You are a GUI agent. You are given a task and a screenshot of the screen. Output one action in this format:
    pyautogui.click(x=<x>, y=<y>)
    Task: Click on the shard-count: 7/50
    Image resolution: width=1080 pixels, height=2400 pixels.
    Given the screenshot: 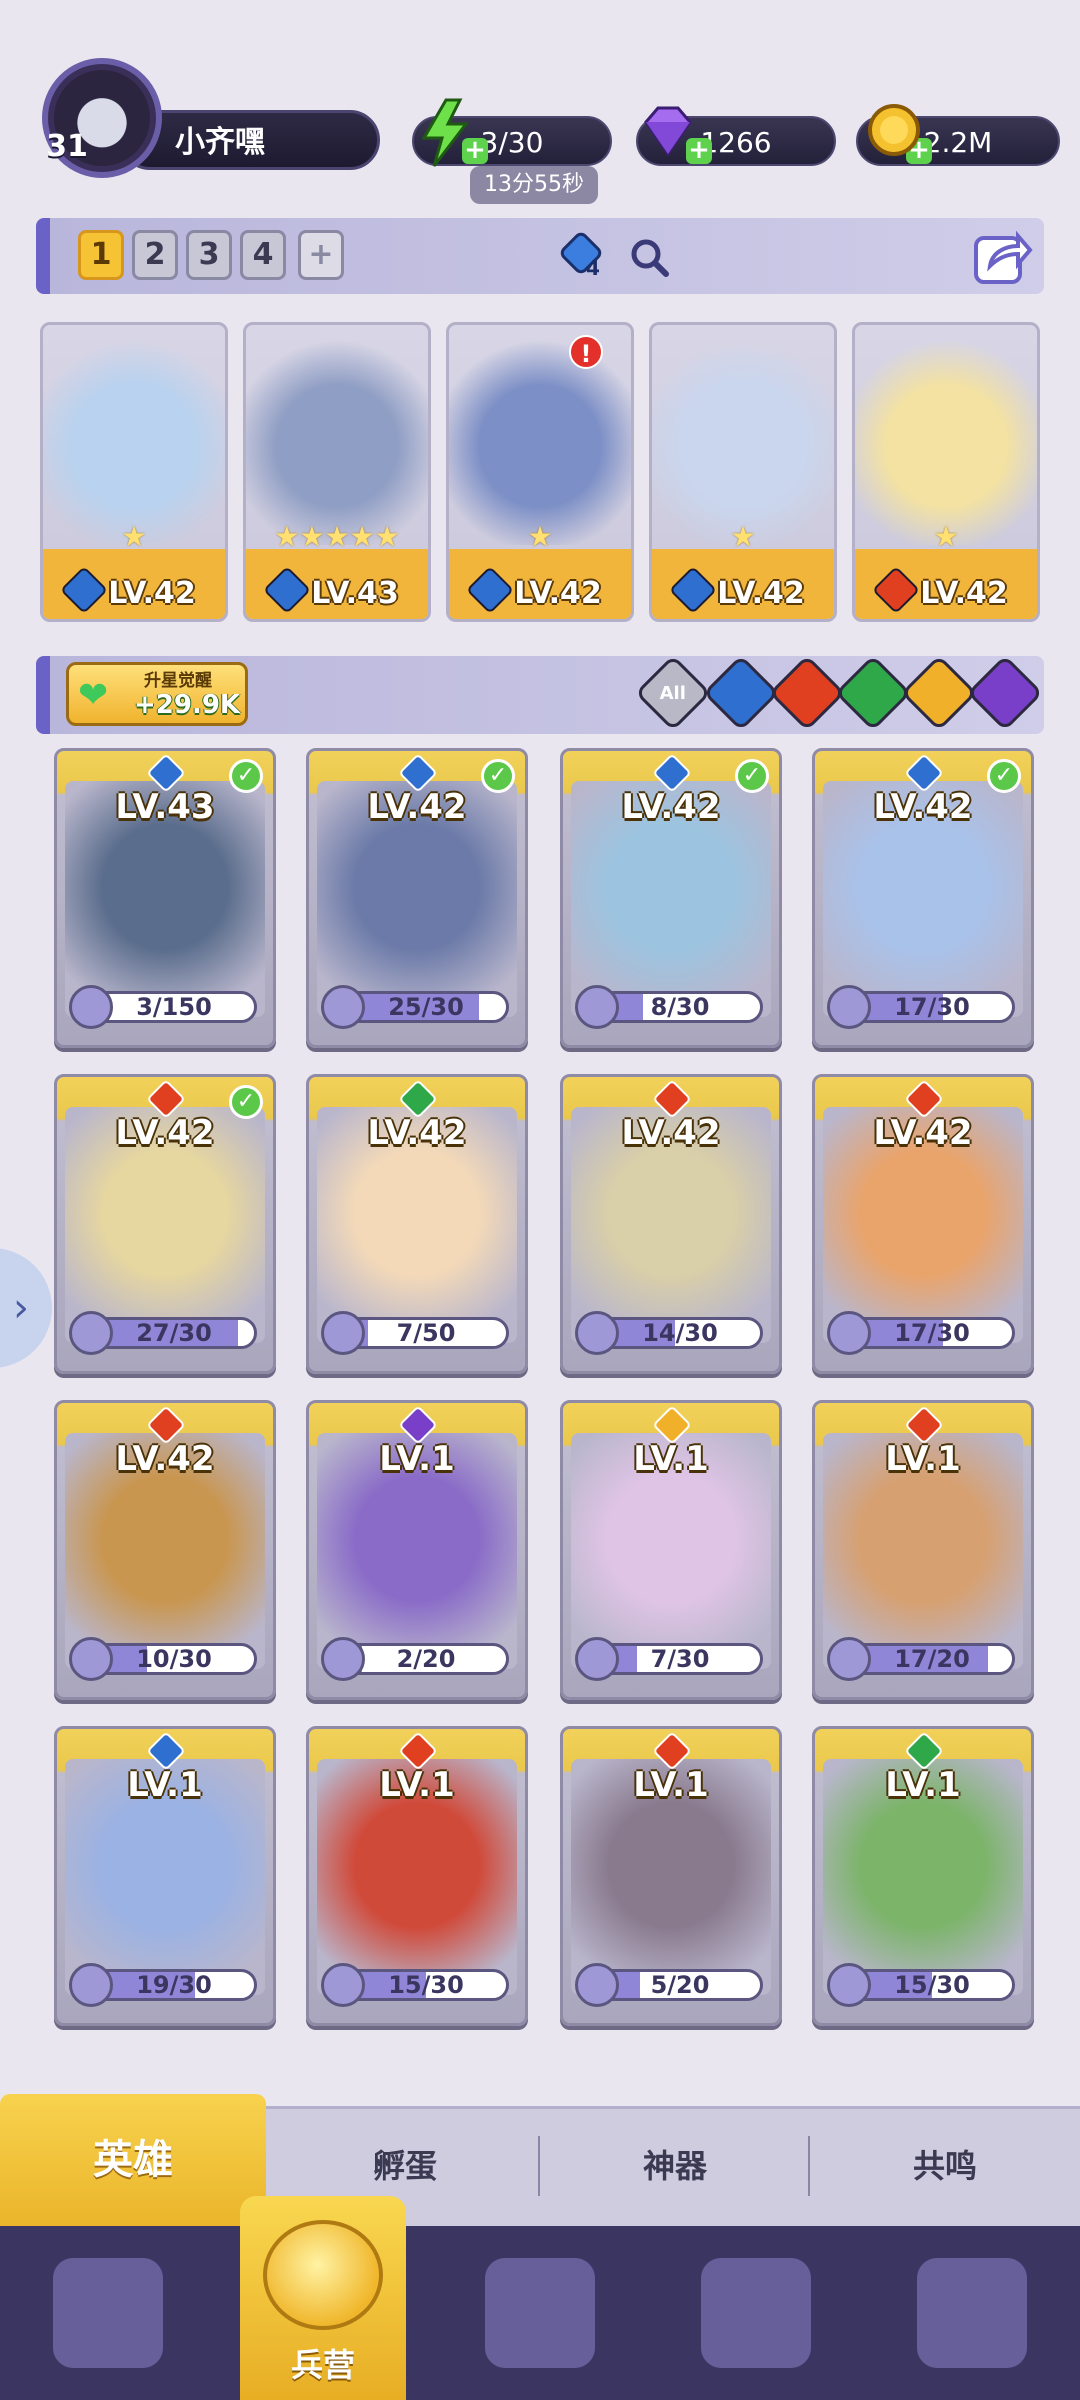 What is the action you would take?
    pyautogui.click(x=426, y=1333)
    